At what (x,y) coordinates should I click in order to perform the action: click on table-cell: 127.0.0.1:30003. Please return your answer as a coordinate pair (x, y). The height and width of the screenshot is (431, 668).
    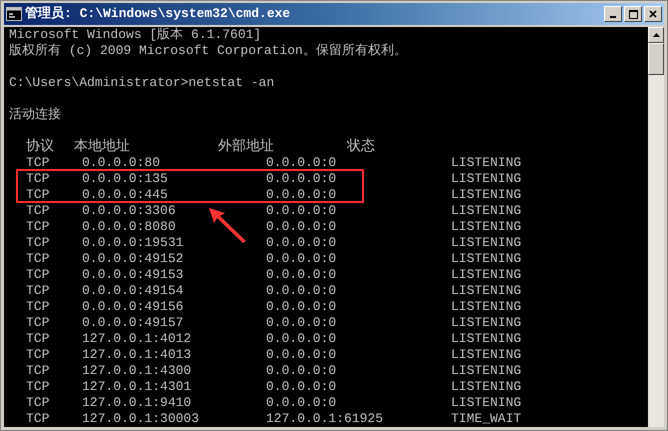
    Looking at the image, I should click on (141, 418).